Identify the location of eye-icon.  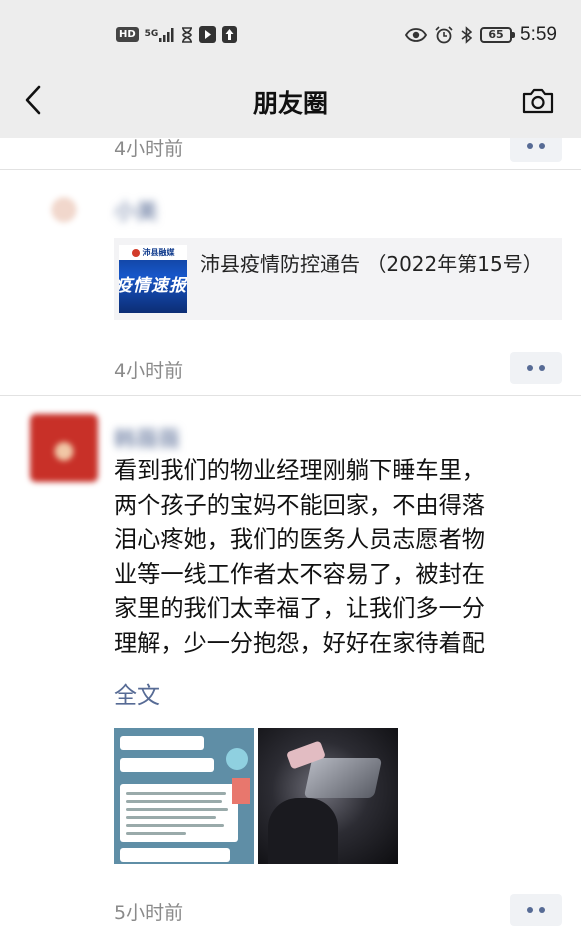
(416, 35).